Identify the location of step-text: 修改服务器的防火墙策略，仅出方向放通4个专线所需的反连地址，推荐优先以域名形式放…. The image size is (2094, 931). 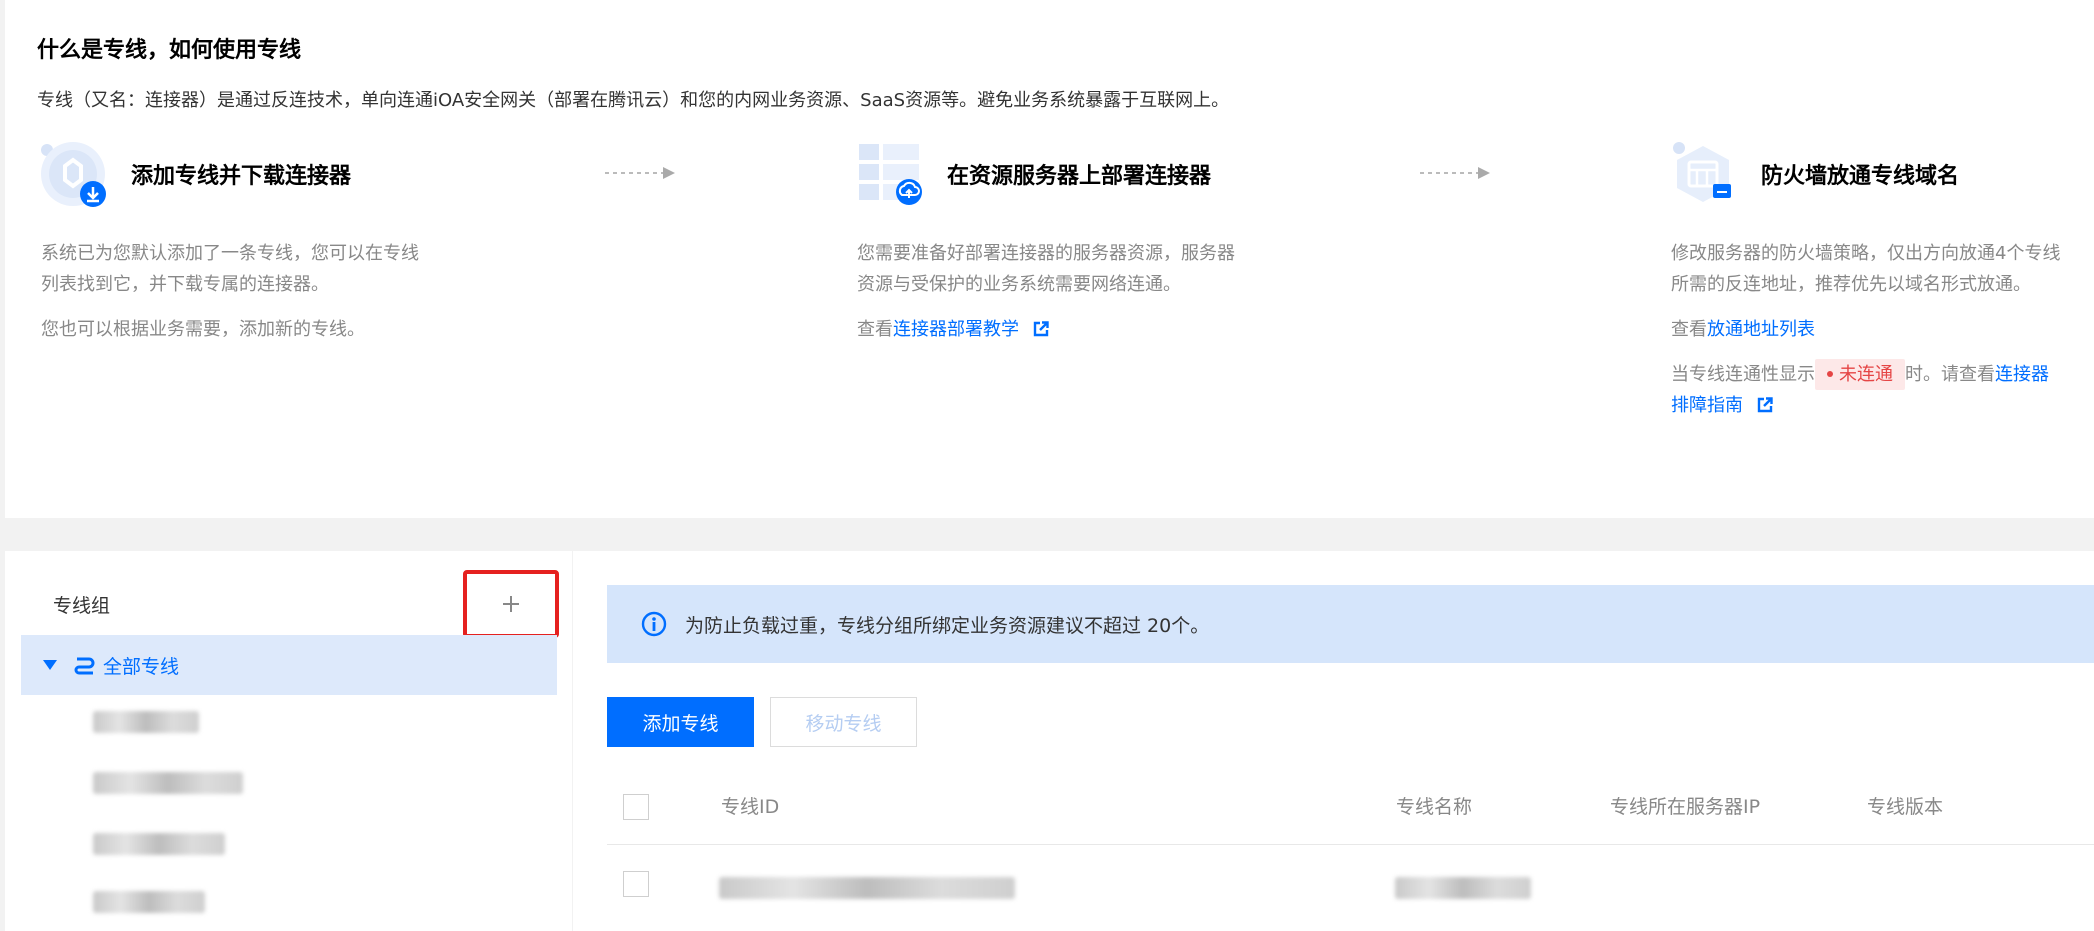
(1866, 269).